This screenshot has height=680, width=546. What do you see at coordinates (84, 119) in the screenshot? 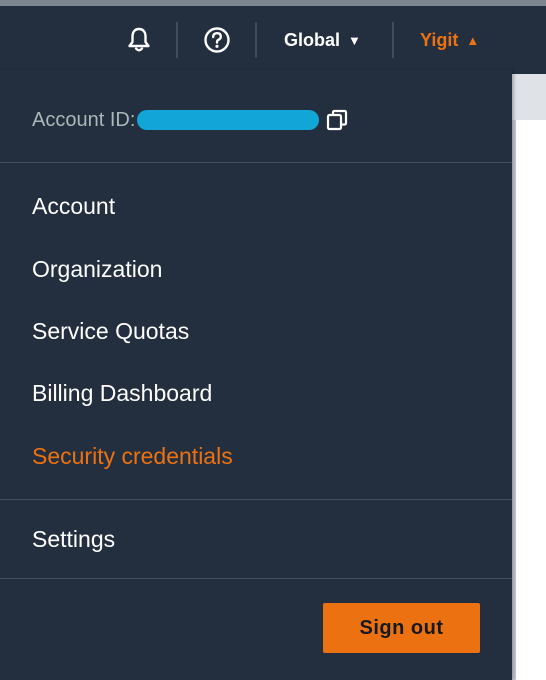
I see `account-id-label: Account ID:` at bounding box center [84, 119].